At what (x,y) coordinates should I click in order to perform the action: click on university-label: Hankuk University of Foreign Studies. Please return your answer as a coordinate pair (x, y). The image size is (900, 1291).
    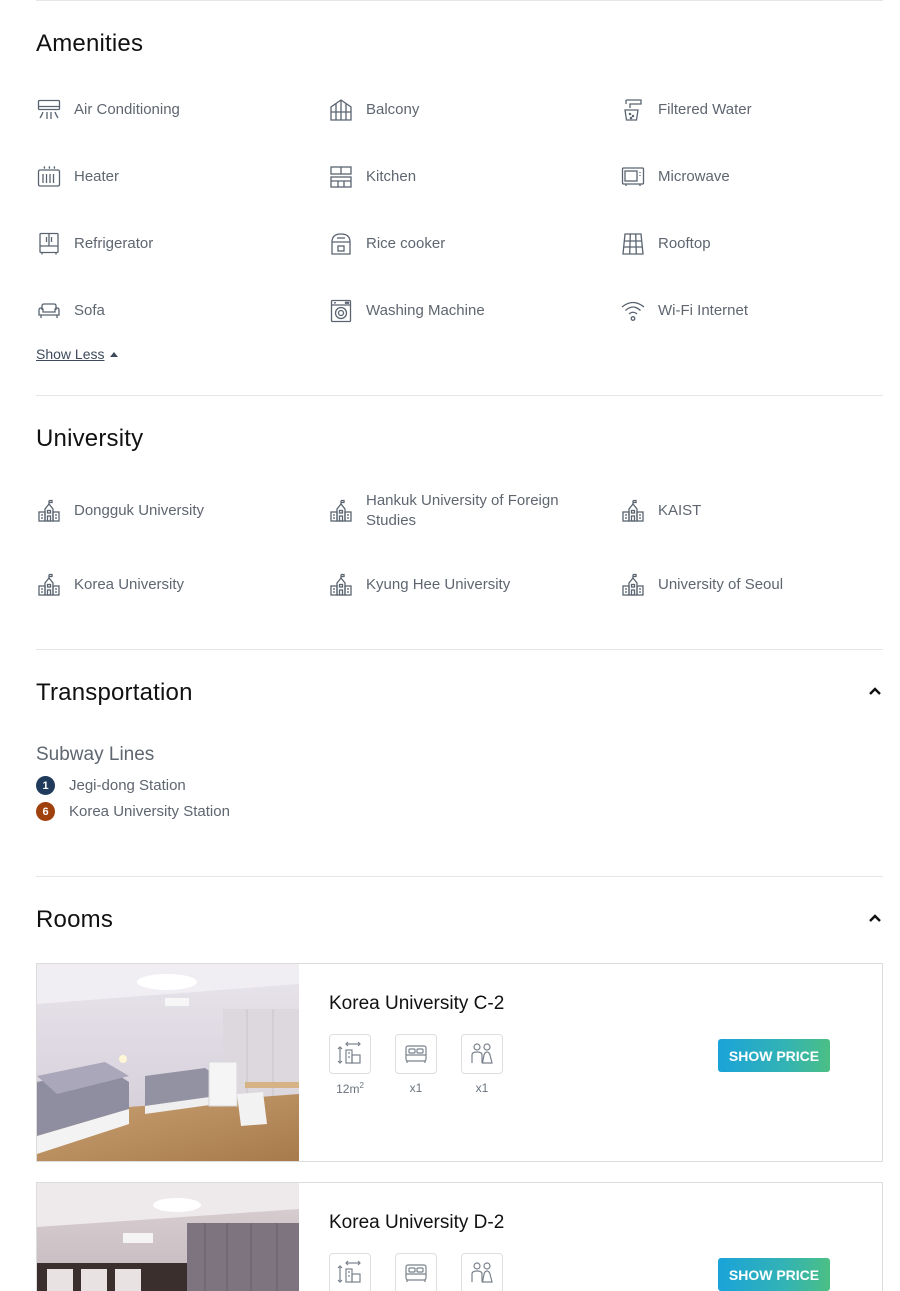
    Looking at the image, I should click on (462, 510).